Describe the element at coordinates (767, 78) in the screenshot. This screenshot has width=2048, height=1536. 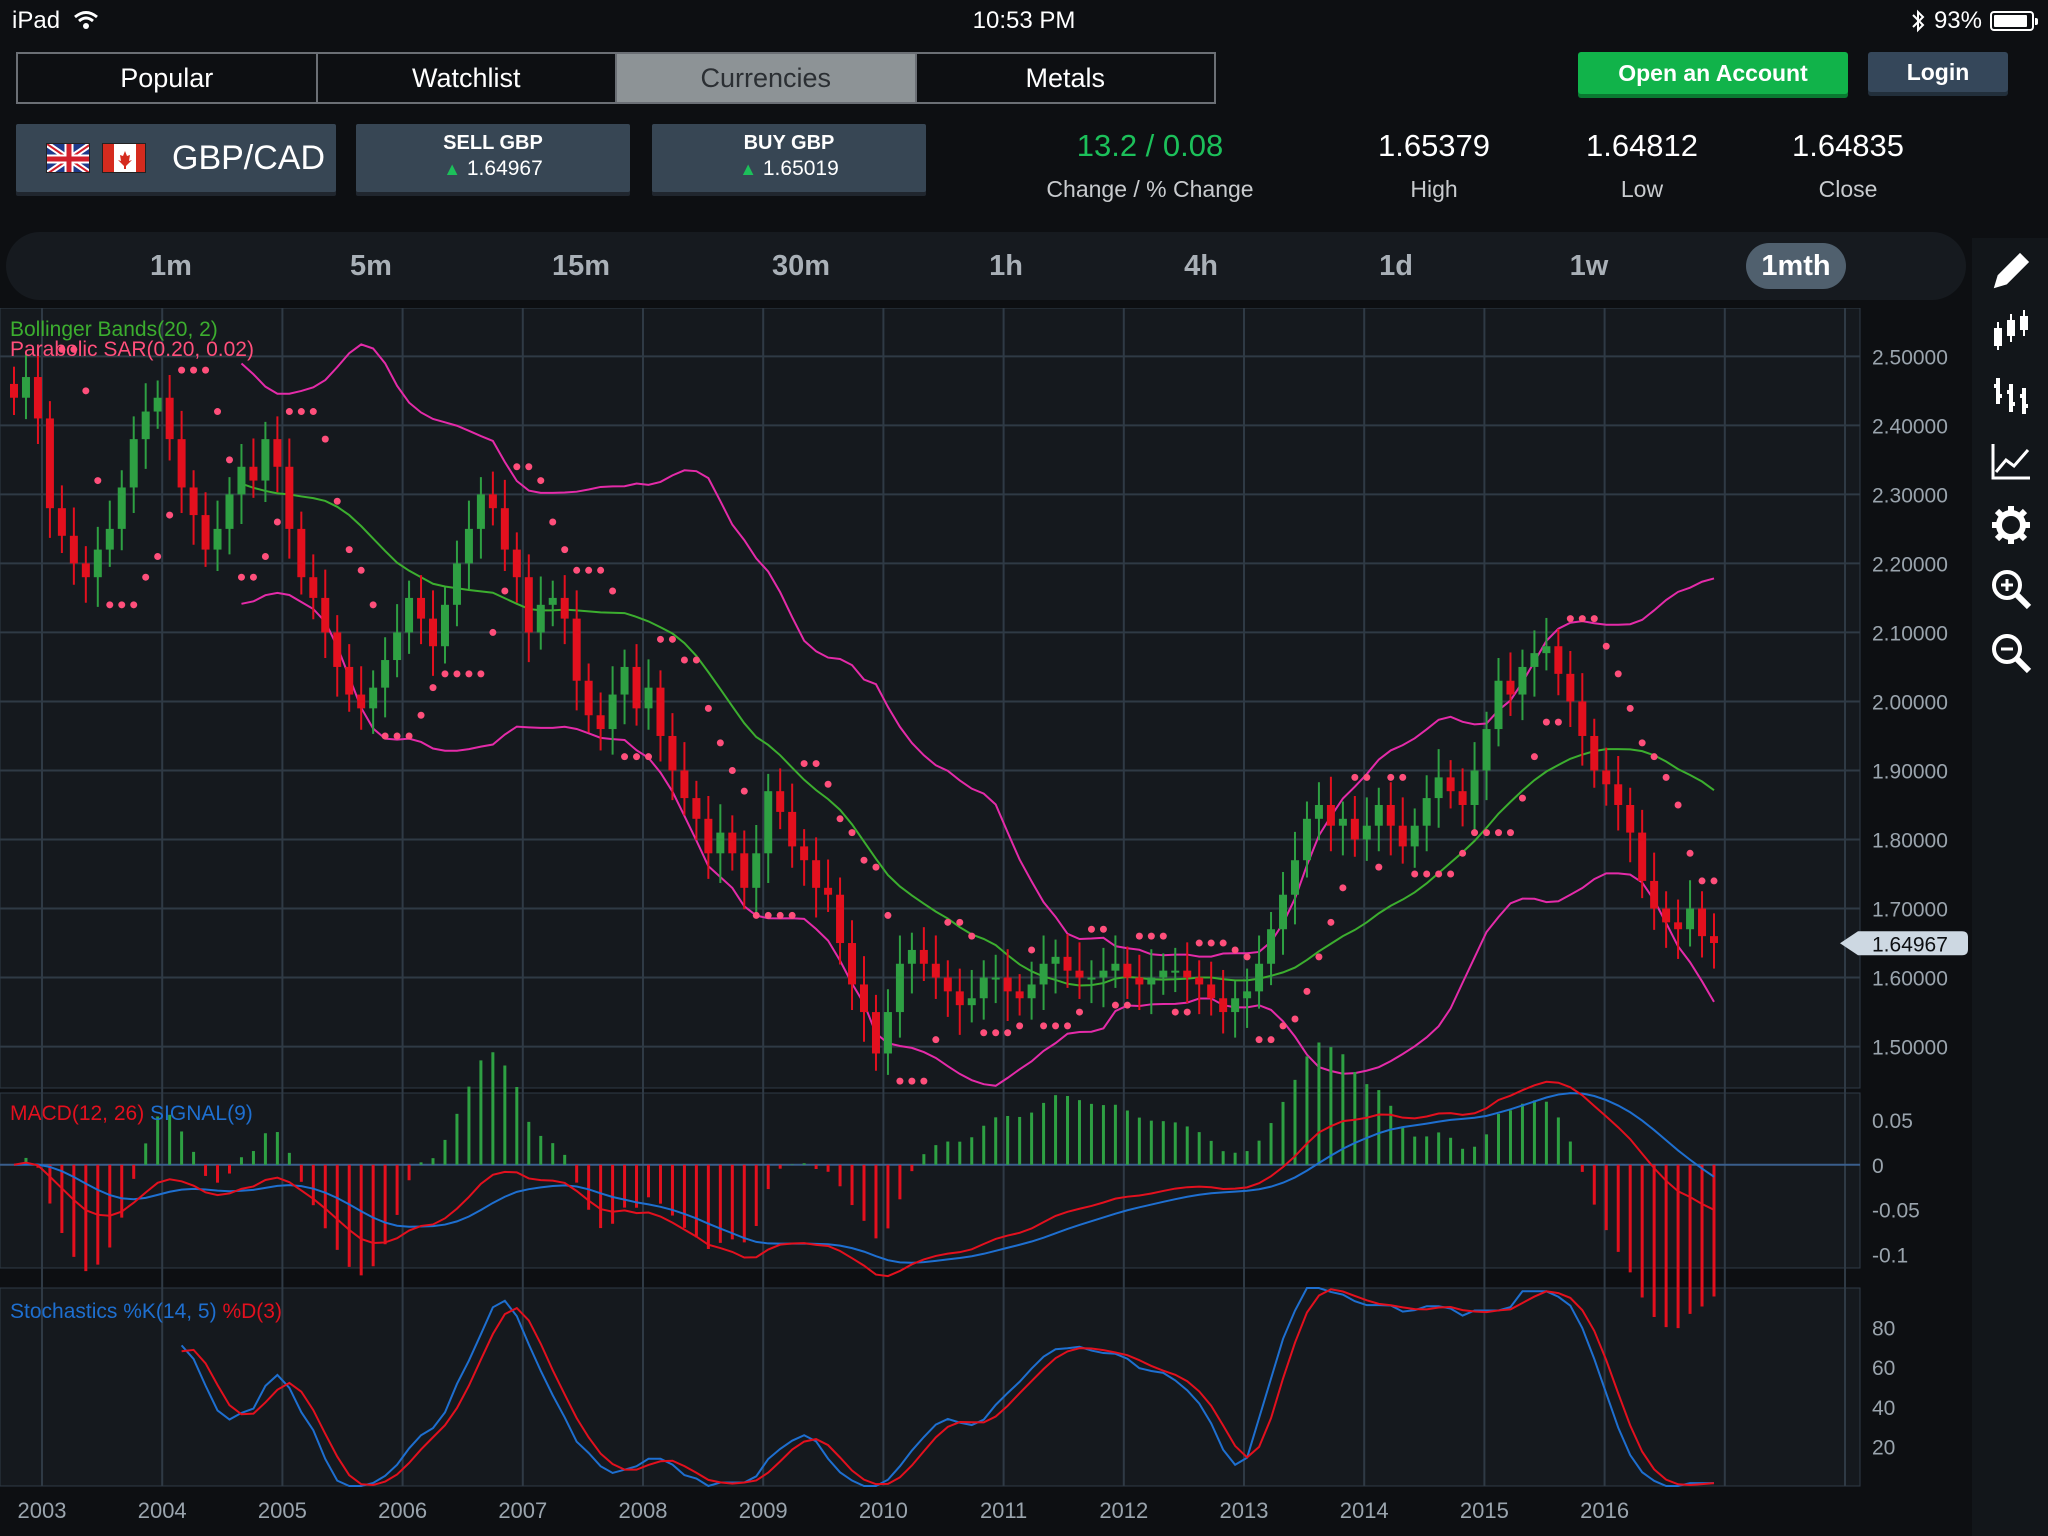
I see `tab-currencies: Currencies` at that location.